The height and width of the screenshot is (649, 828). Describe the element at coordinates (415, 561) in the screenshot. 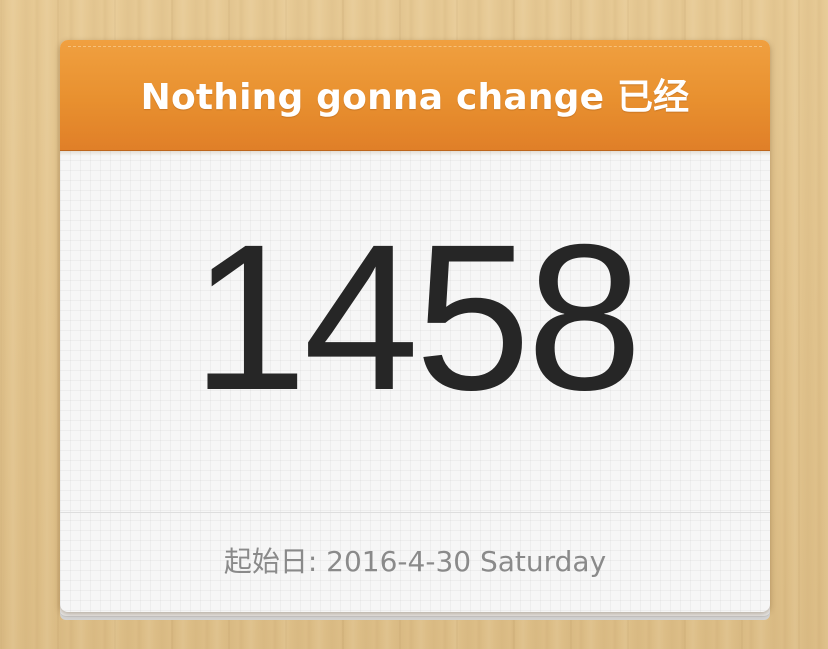

I see `start-date-label: 起始日: 2016-4-30 Saturday` at that location.